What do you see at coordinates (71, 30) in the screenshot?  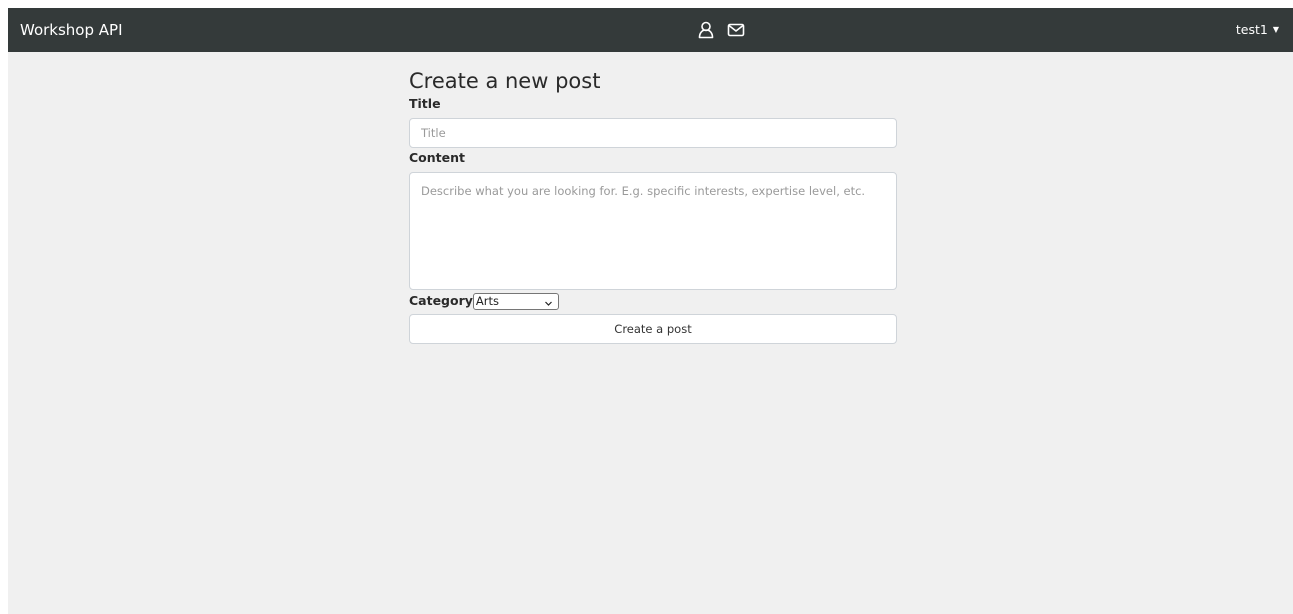 I see `brand-link: Workshop API` at bounding box center [71, 30].